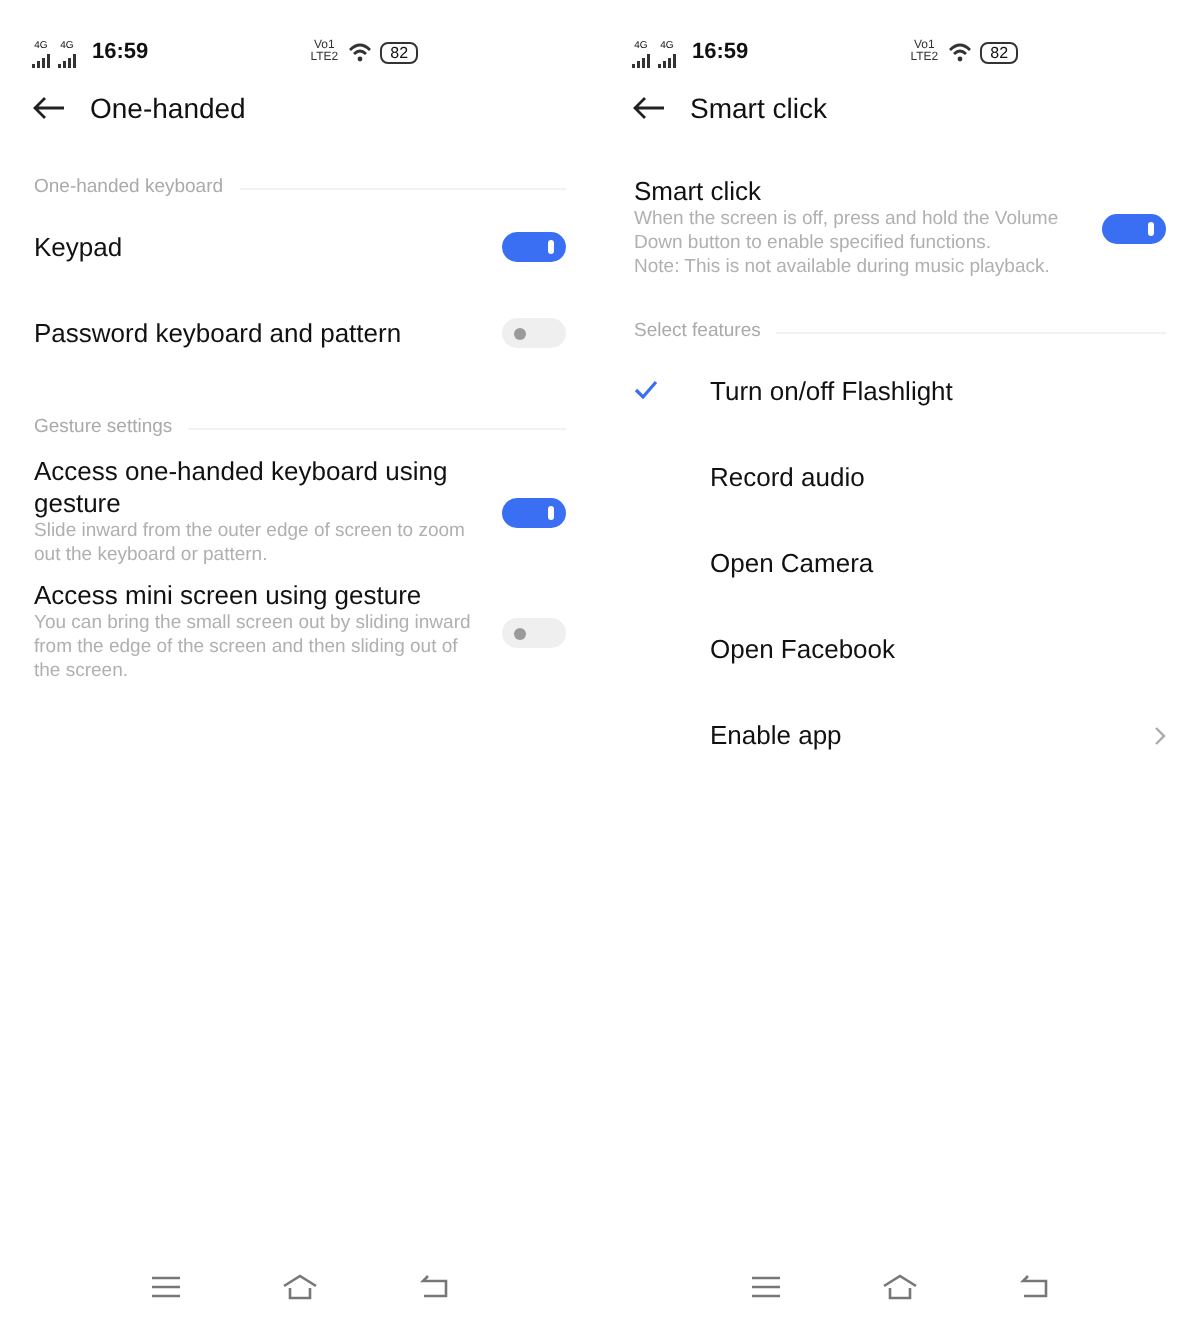 The width and height of the screenshot is (1200, 1334). What do you see at coordinates (900, 563) in the screenshot?
I see `feature-option: Open Camera` at bounding box center [900, 563].